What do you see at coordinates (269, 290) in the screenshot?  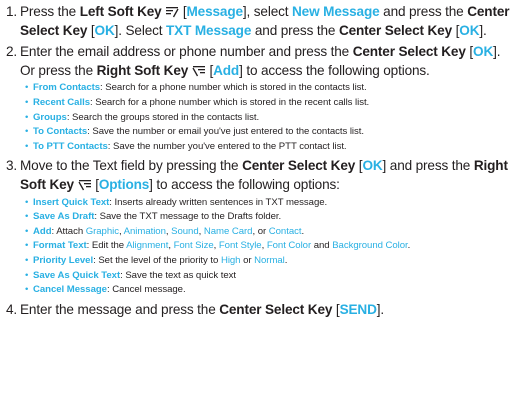 I see `list-item: Cancel Message: Cancel message.` at bounding box center [269, 290].